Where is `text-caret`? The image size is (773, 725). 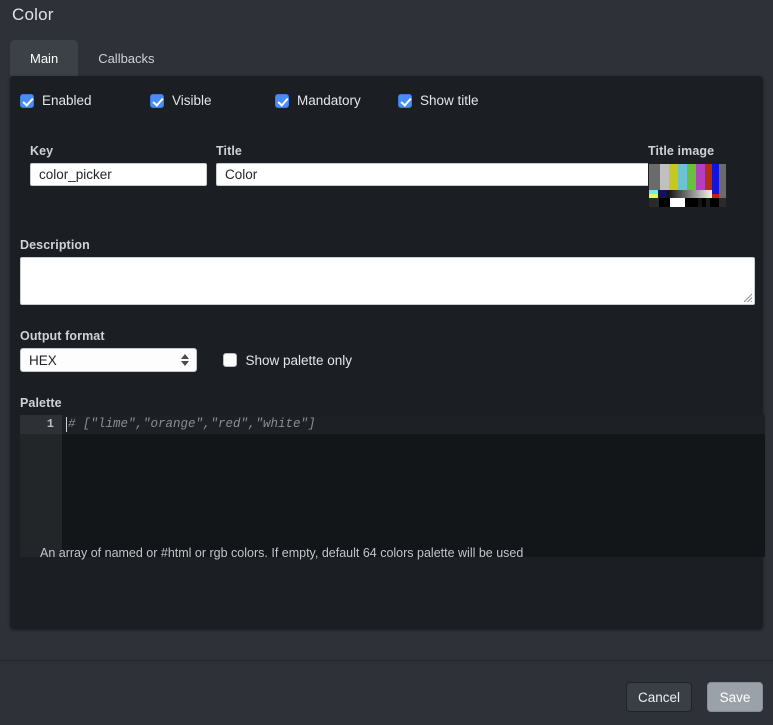
text-caret is located at coordinates (66, 424).